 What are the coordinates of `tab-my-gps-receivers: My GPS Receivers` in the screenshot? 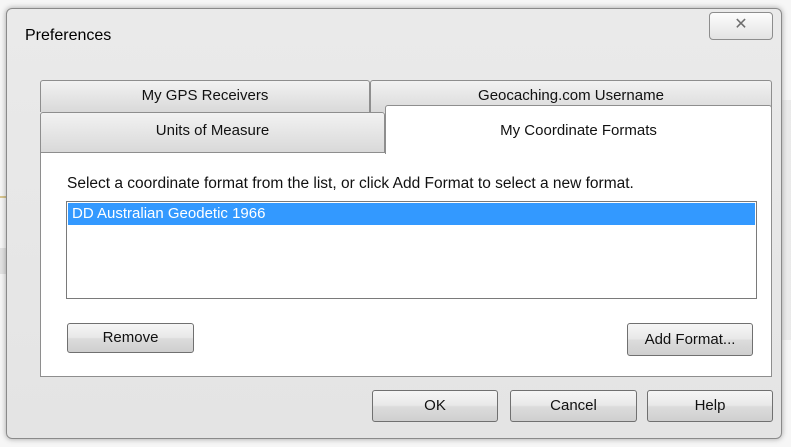 It's located at (205, 96).